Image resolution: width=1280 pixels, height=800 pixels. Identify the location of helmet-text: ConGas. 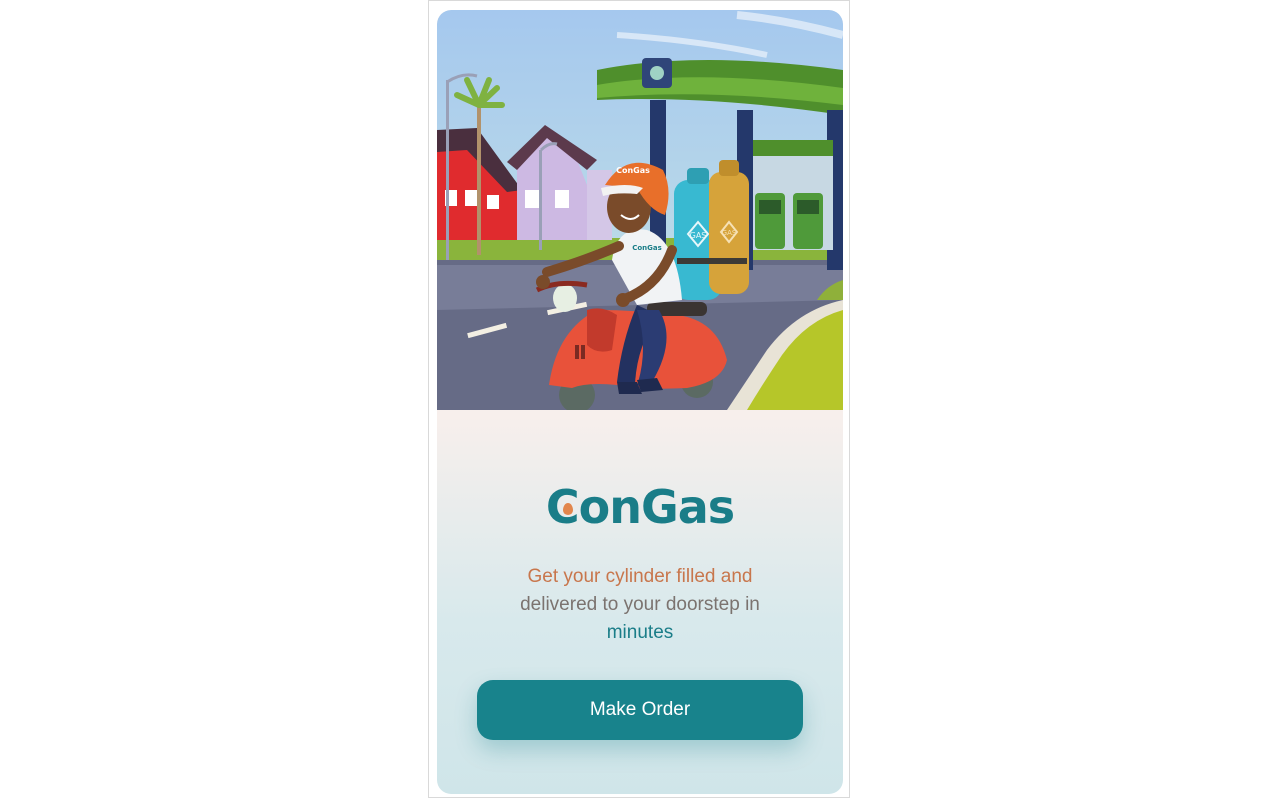
(633, 170).